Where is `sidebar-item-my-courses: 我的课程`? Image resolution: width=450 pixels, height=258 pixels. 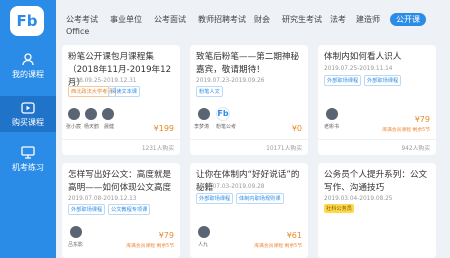 sidebar-item-my-courses: 我的课程 is located at coordinates (28, 71).